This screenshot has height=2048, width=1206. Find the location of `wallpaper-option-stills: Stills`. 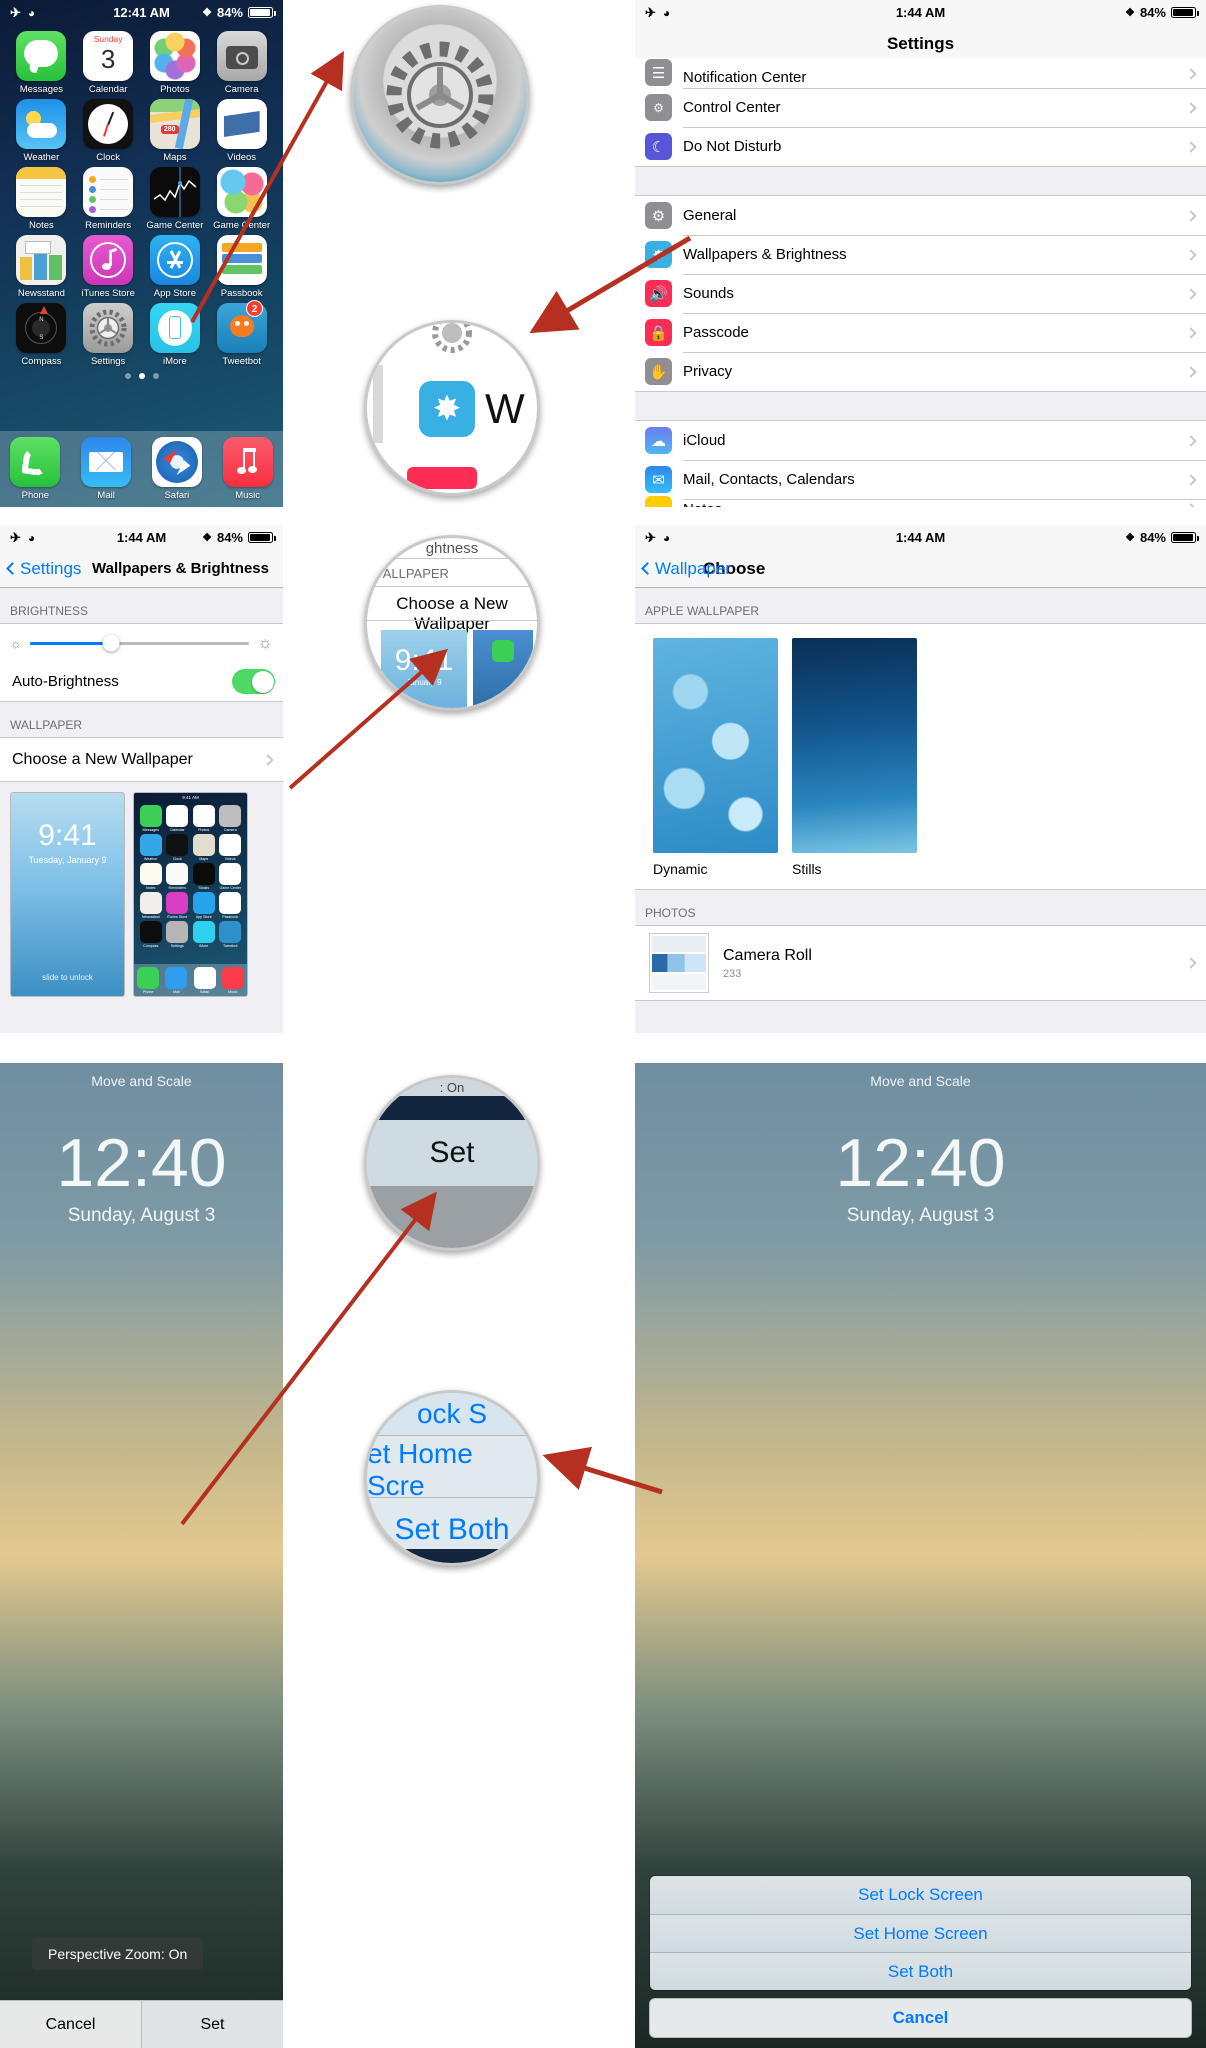

wallpaper-option-stills: Stills is located at coordinates (854, 757).